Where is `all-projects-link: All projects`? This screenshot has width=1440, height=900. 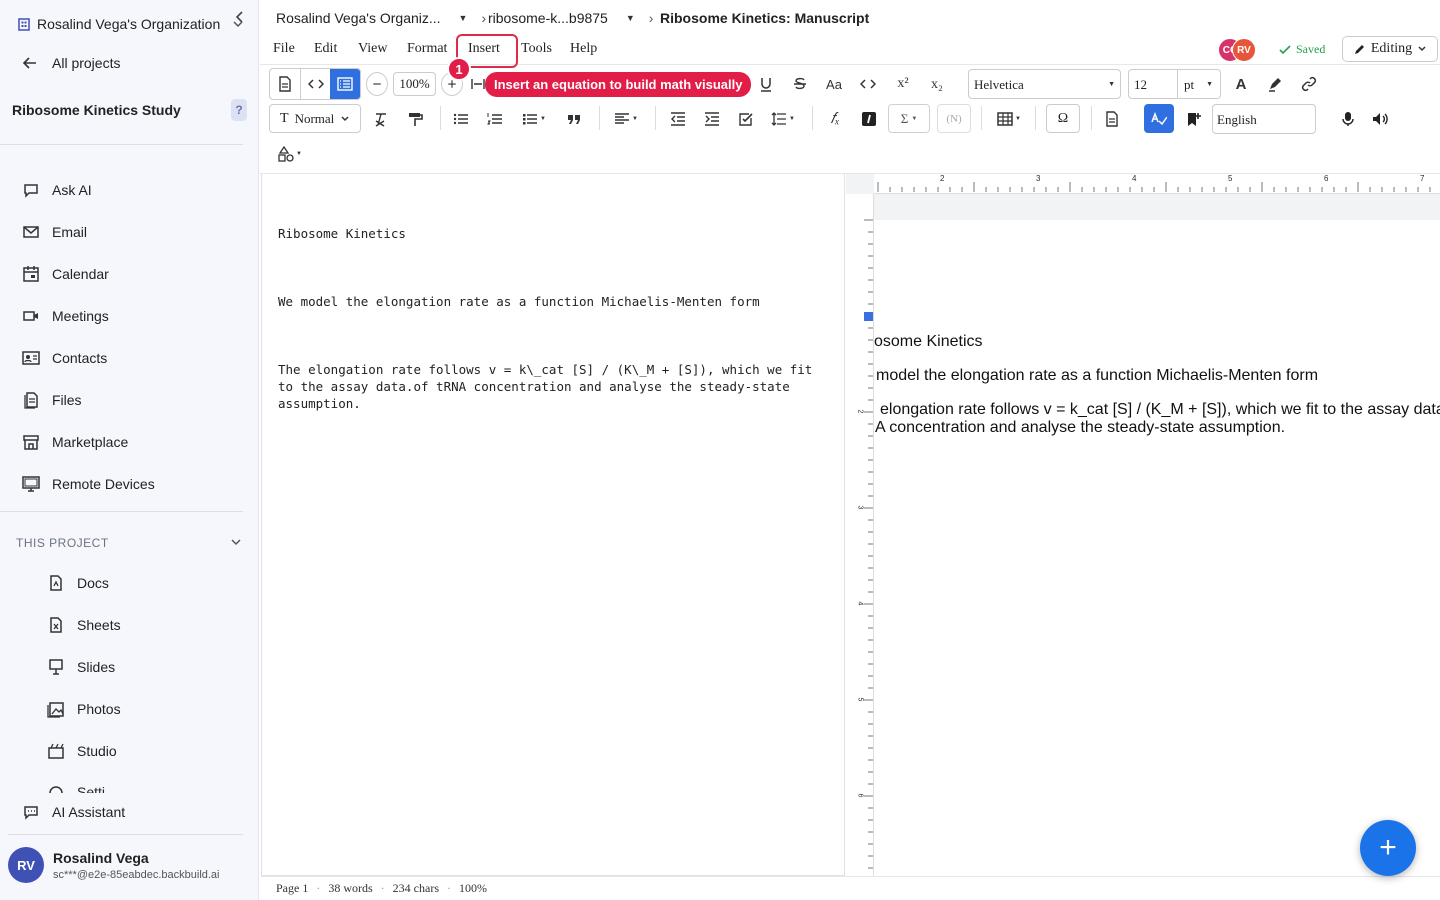
all-projects-link: All projects is located at coordinates (71, 63).